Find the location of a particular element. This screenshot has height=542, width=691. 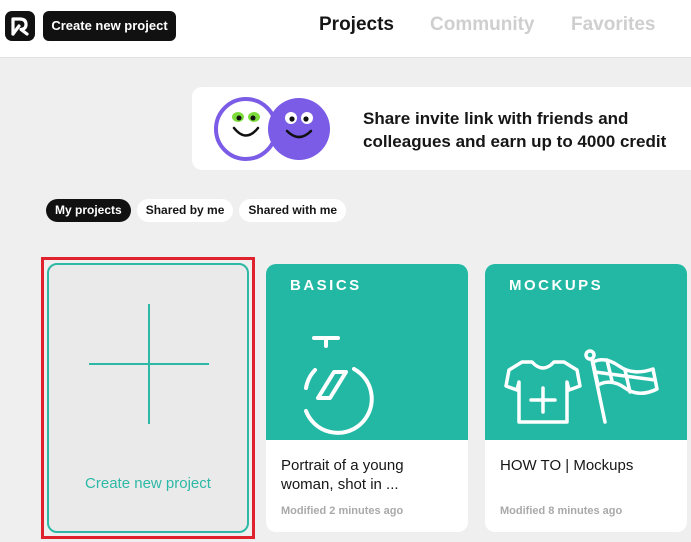

brand-logo-icon is located at coordinates (20, 26).